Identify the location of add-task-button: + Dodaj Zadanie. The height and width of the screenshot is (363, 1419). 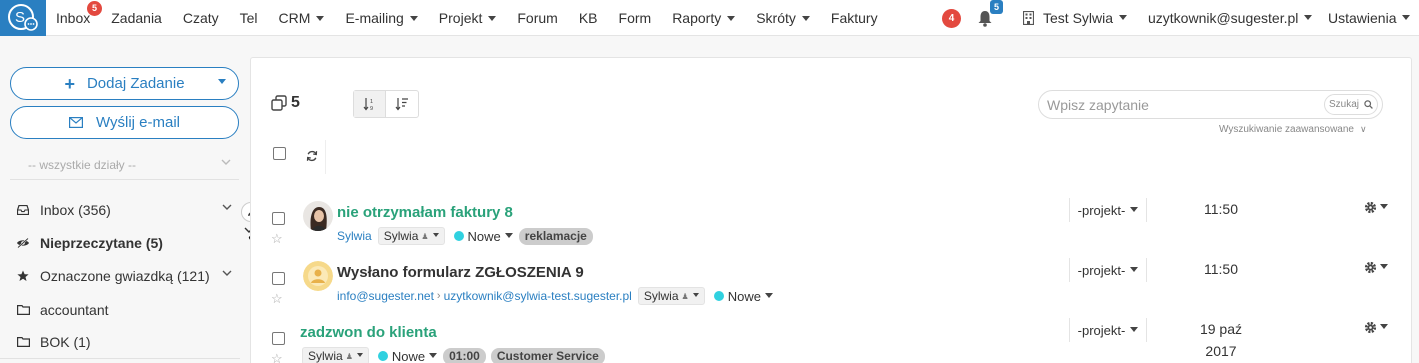
(124, 83).